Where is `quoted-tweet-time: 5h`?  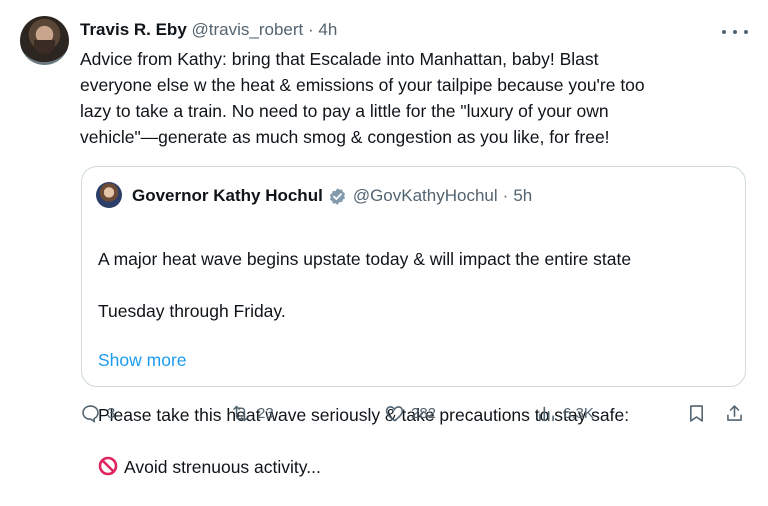 quoted-tweet-time: 5h is located at coordinates (522, 196).